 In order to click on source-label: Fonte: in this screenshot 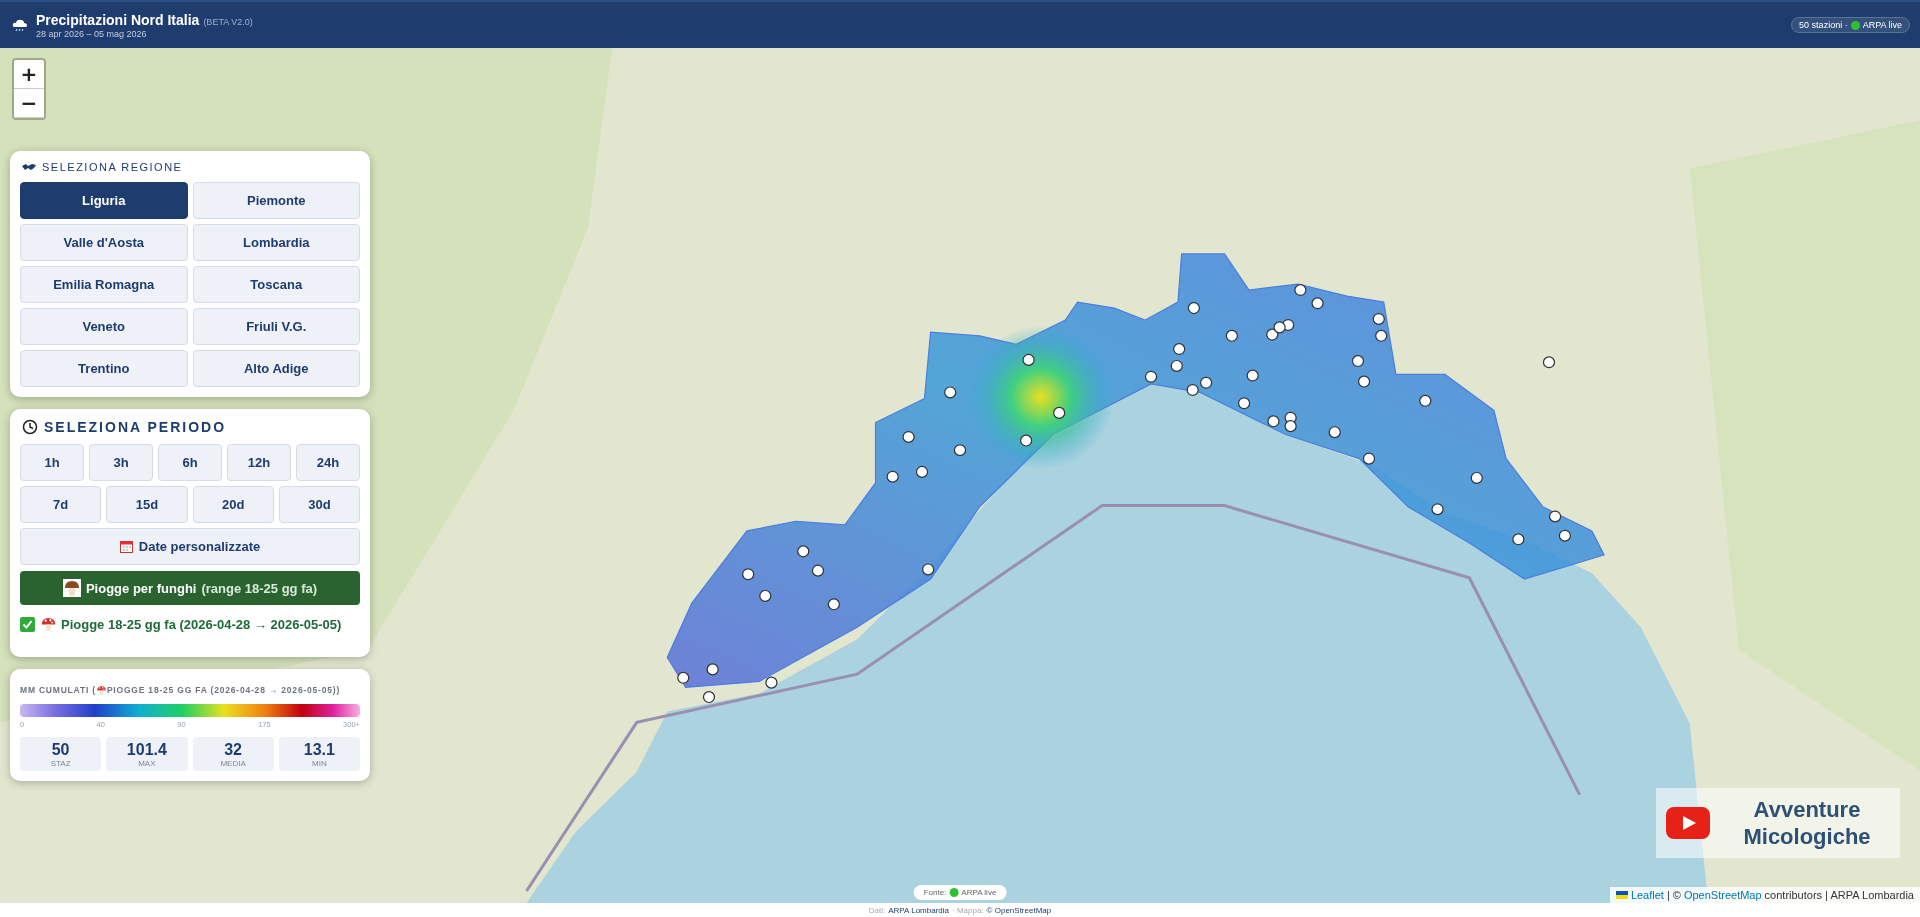, I will do `click(935, 892)`.